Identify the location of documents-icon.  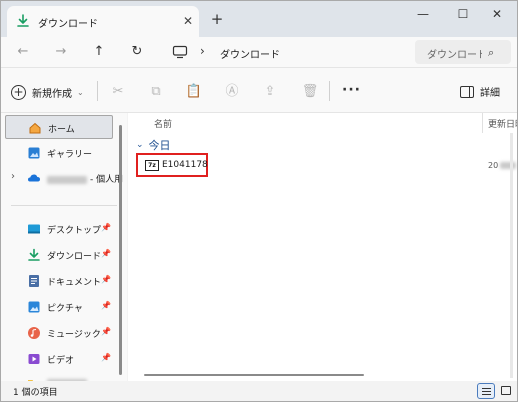
(34, 281).